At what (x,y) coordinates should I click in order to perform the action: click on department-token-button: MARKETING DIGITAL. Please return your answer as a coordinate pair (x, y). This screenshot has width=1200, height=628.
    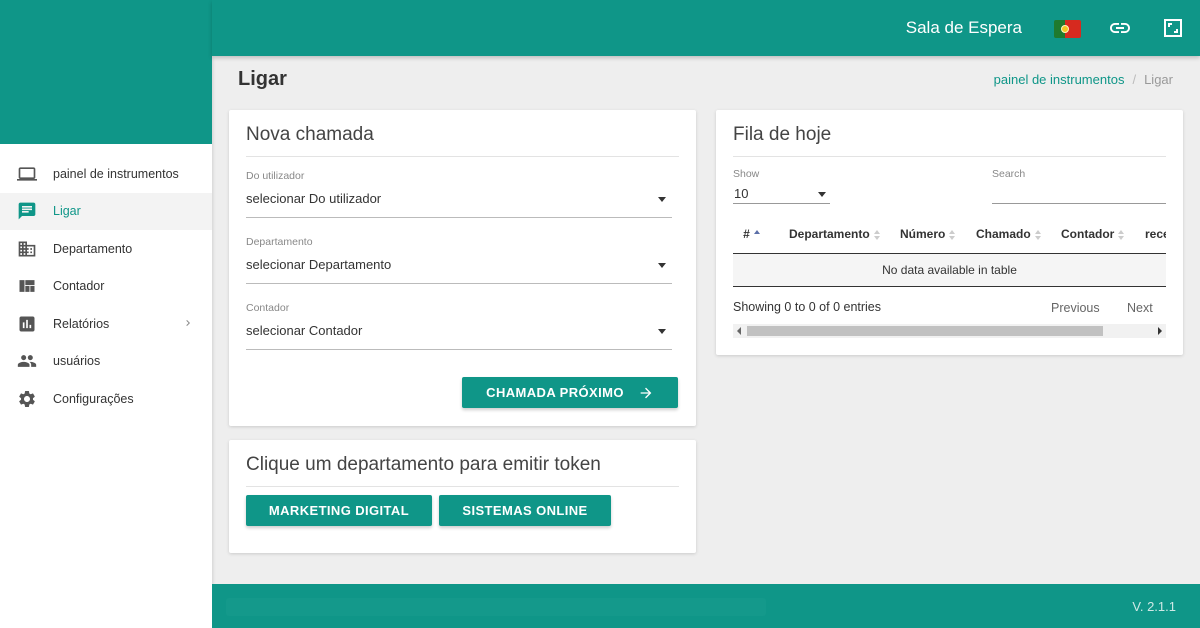
    Looking at the image, I should click on (339, 510).